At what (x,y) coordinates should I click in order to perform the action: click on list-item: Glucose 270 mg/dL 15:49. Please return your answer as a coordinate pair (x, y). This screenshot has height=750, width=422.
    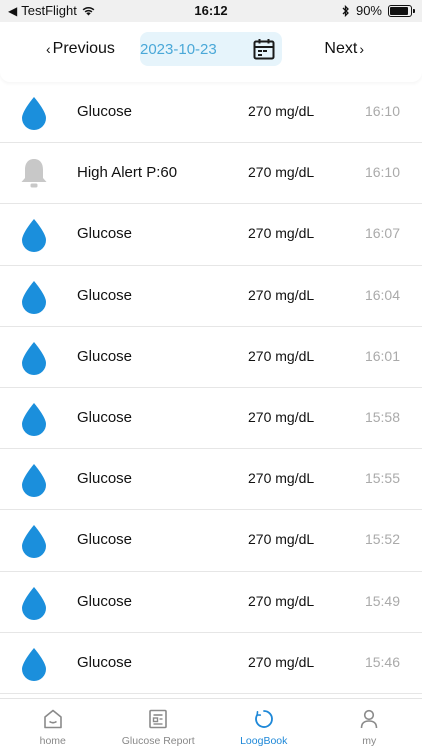
    Looking at the image, I should click on (211, 602).